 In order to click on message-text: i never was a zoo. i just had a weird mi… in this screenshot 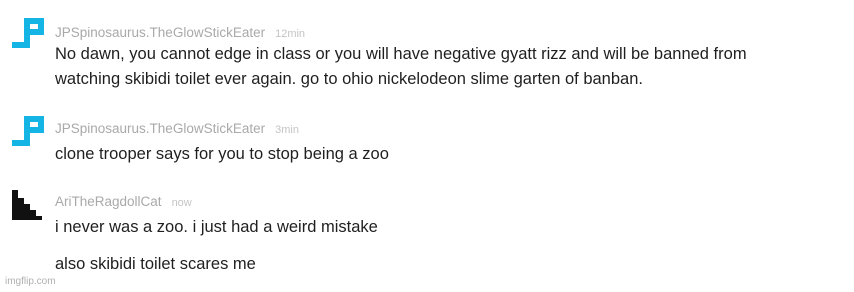, I will do `click(216, 227)`.